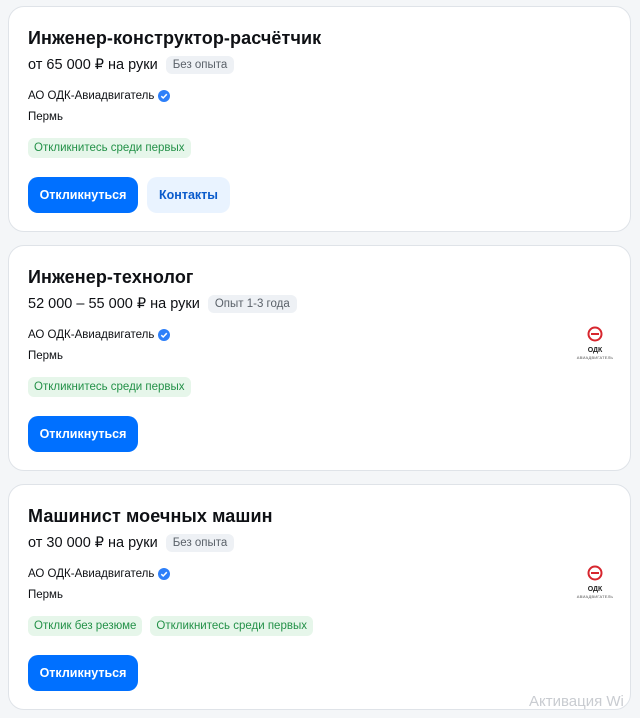  What do you see at coordinates (150, 516) in the screenshot?
I see `vacancy-title: Машинист моечных машин` at bounding box center [150, 516].